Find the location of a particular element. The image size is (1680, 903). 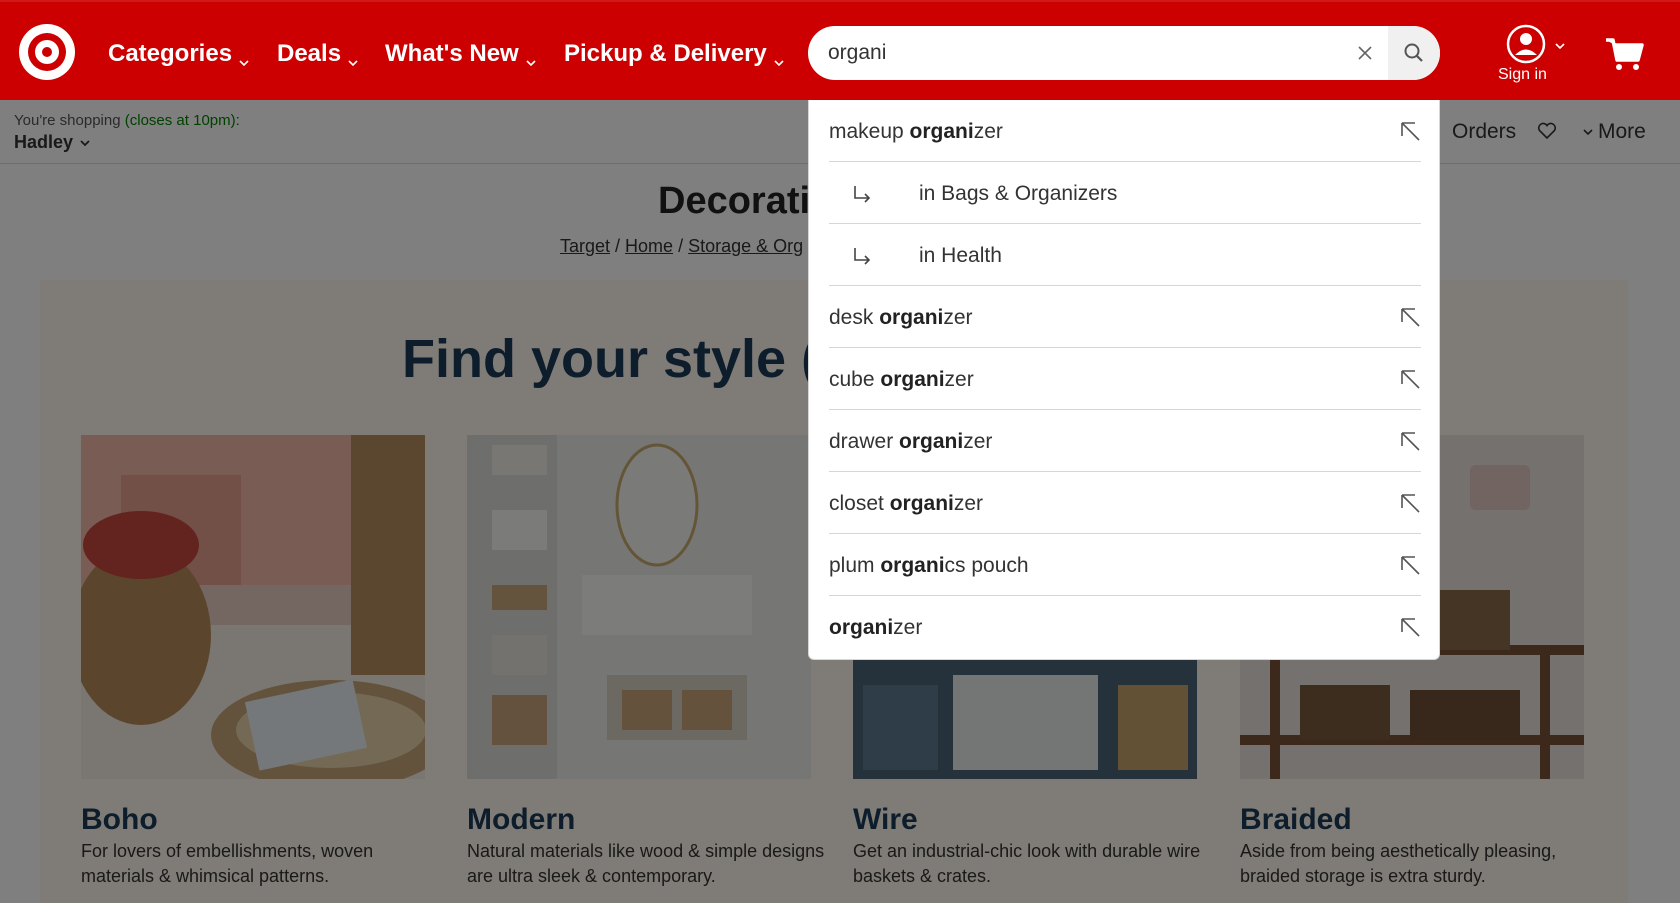

suggestion-text: organizer is located at coordinates (876, 627).